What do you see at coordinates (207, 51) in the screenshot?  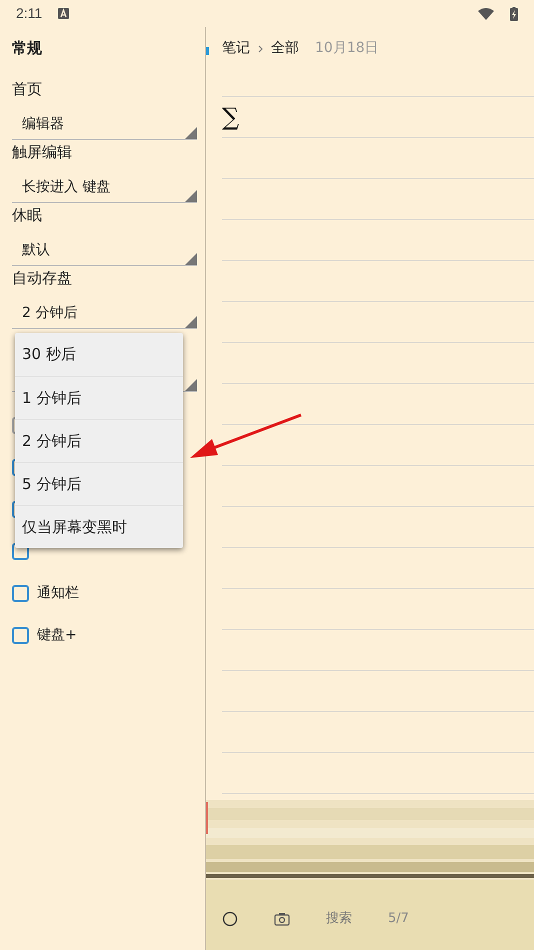 I see `edge-marker` at bounding box center [207, 51].